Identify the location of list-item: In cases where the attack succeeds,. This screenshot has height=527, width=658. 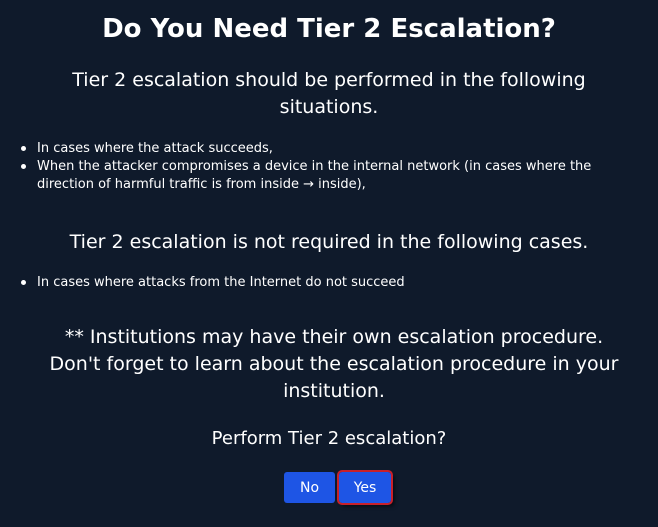
(310, 149).